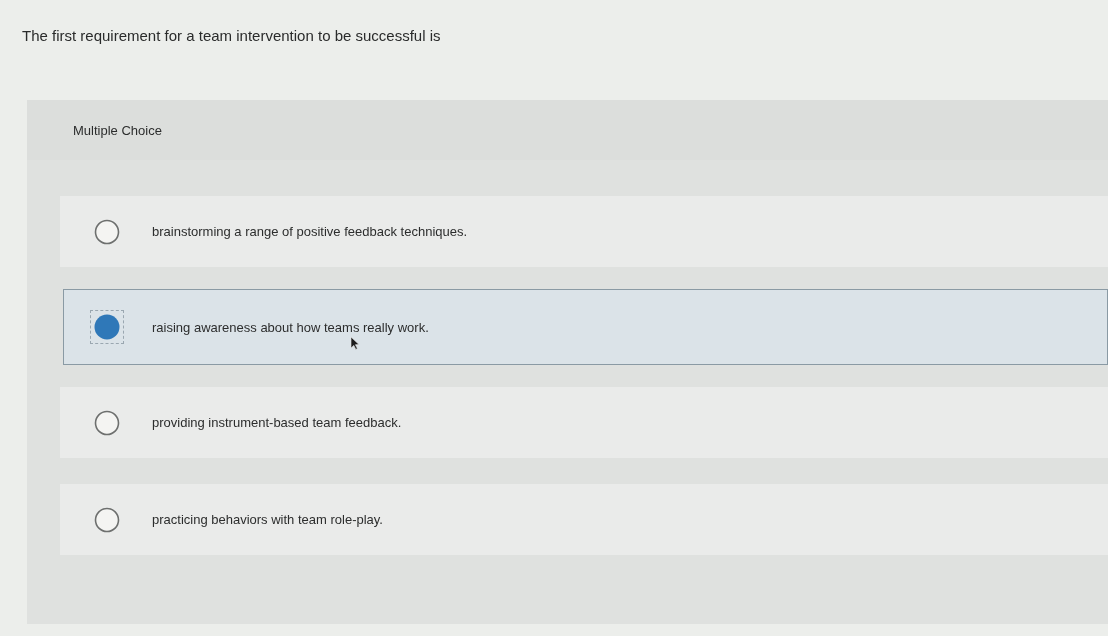 Image resolution: width=1108 pixels, height=636 pixels. What do you see at coordinates (355, 343) in the screenshot?
I see `mouse-pointer-icon` at bounding box center [355, 343].